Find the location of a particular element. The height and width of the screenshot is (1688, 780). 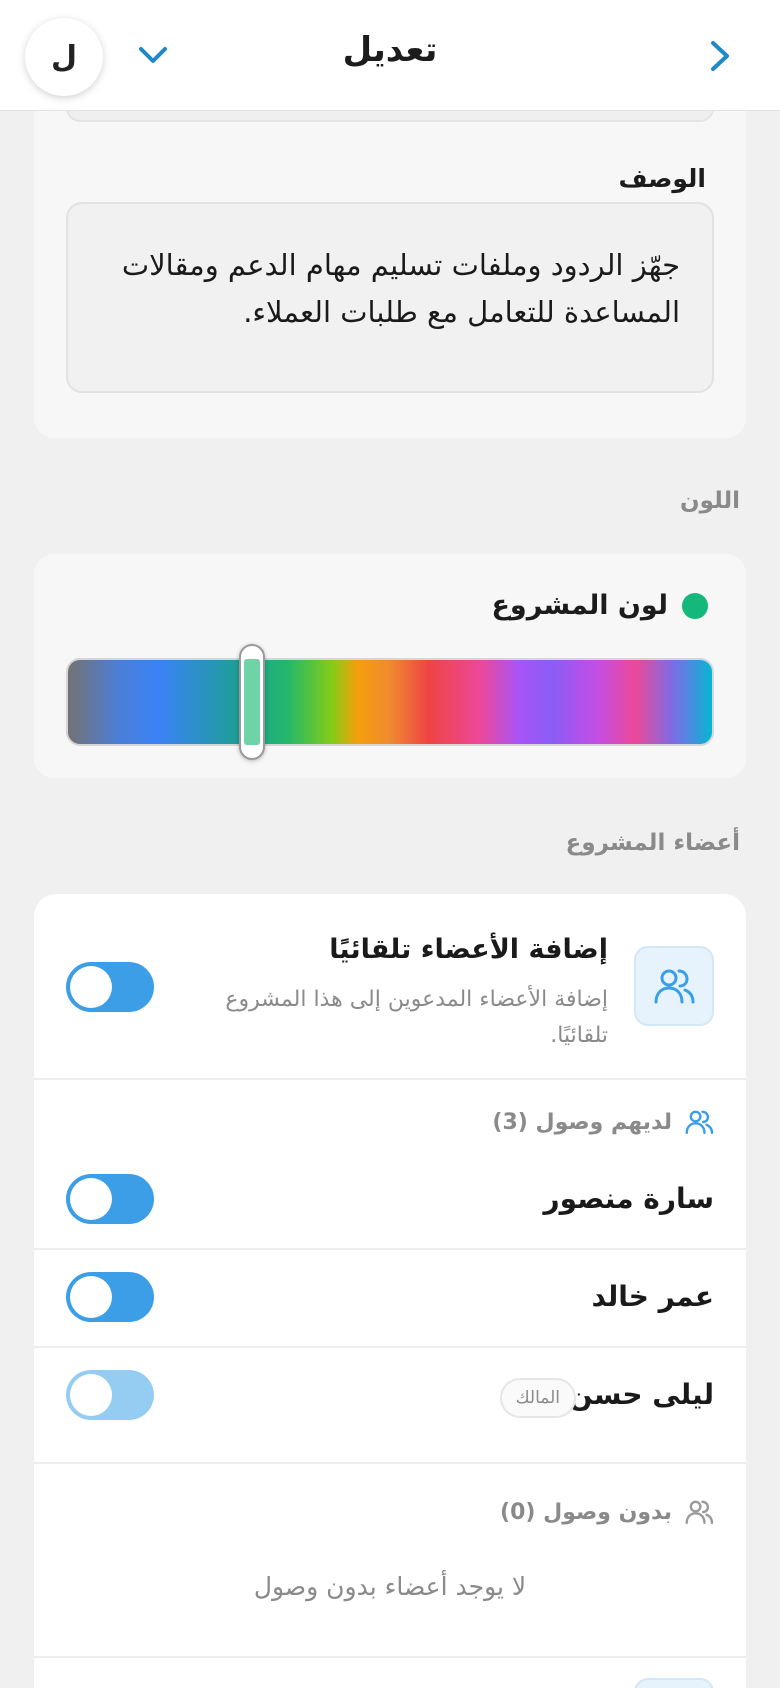

with-access-heading: لديهم وصول (3) is located at coordinates (603, 1122).